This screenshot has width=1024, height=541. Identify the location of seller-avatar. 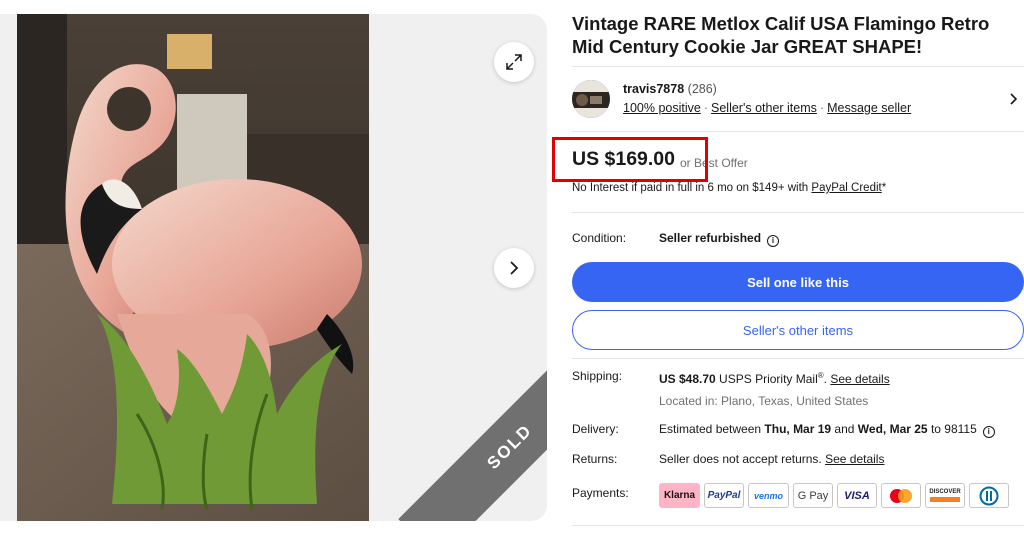
(591, 99).